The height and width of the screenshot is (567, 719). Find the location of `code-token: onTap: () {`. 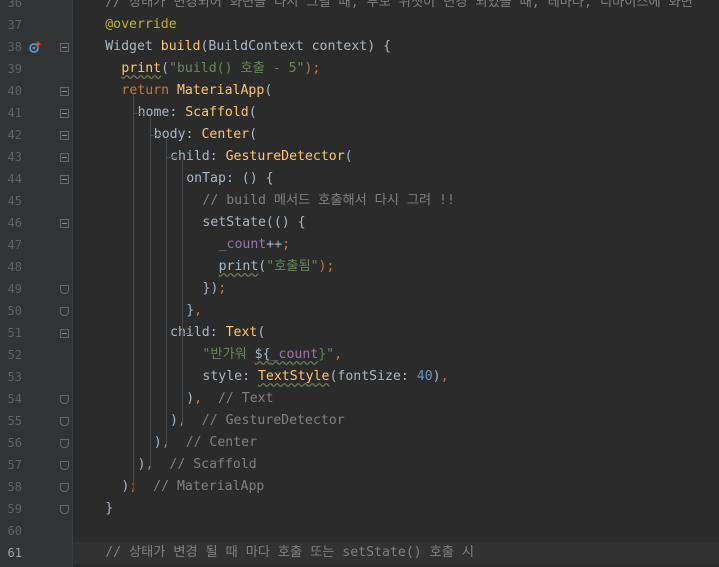

code-token: onTap: () { is located at coordinates (230, 178).